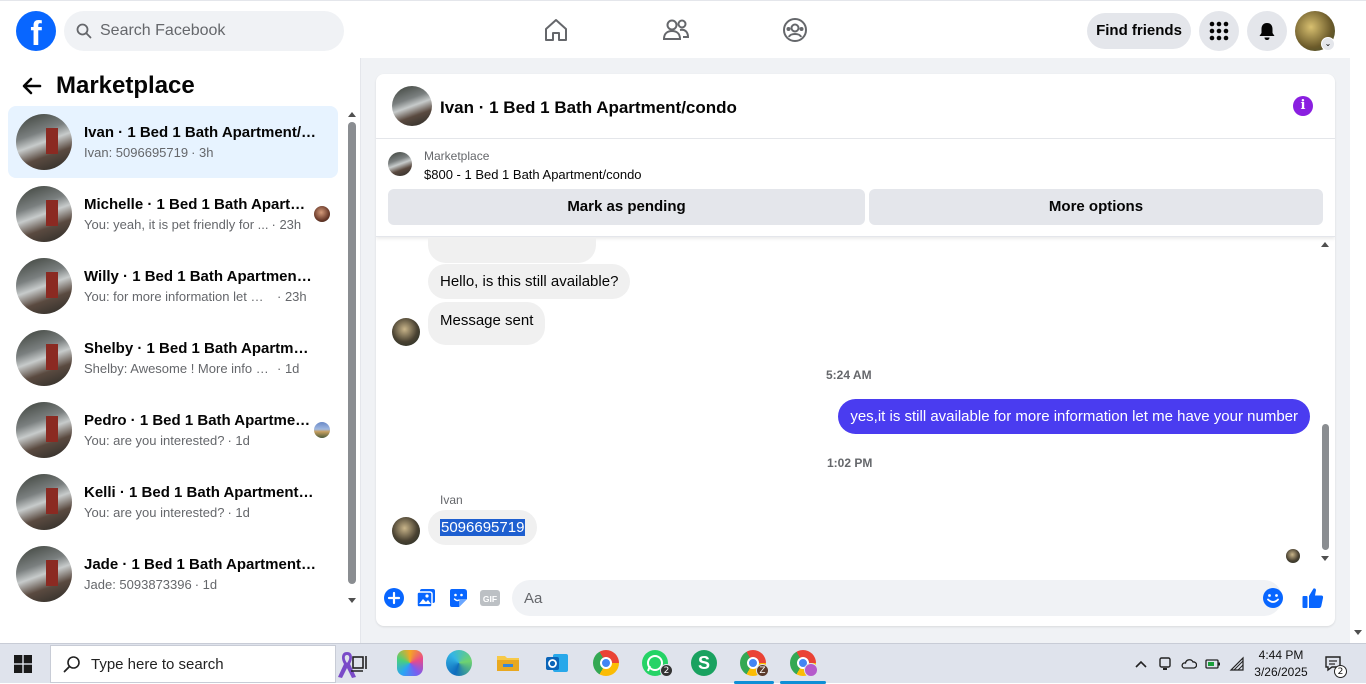  Describe the element at coordinates (1189, 664) in the screenshot. I see `onedrive-icon` at that location.